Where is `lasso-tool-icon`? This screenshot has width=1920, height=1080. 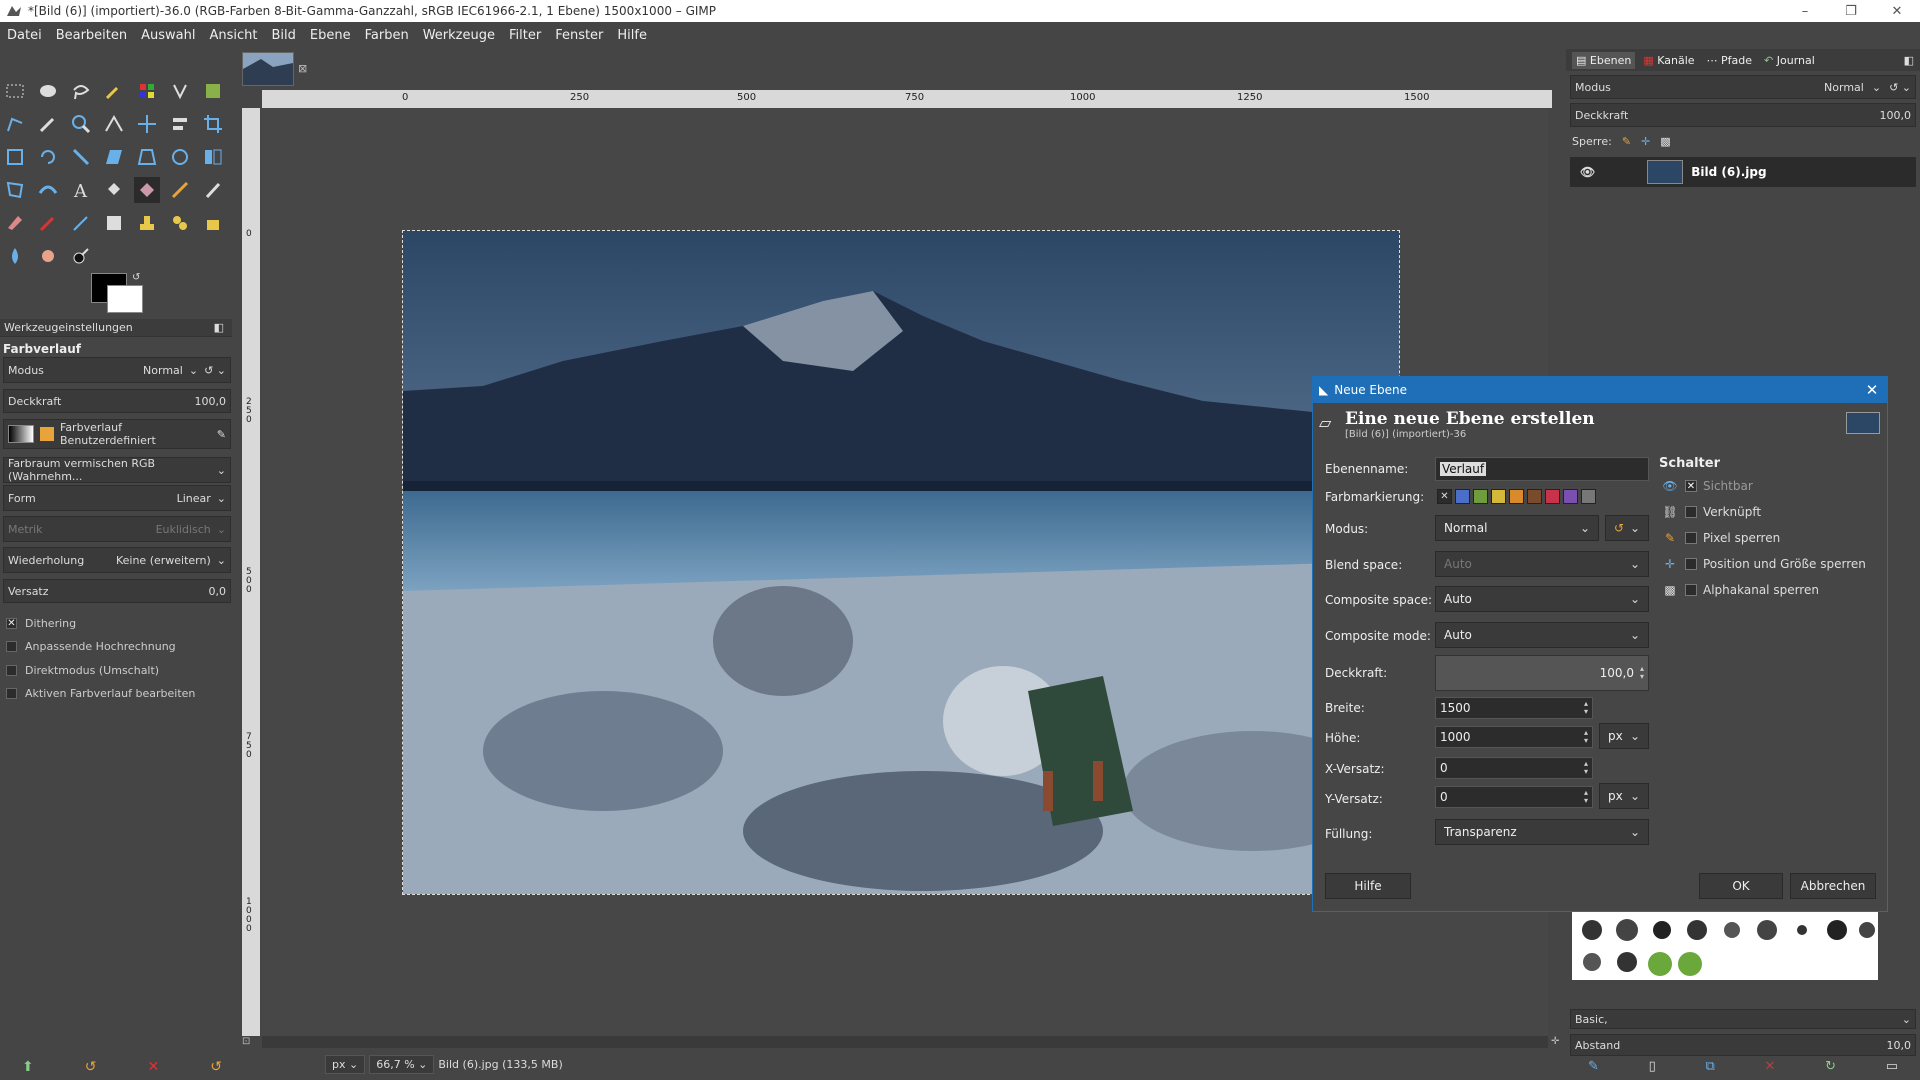
lasso-tool-icon is located at coordinates (81, 91).